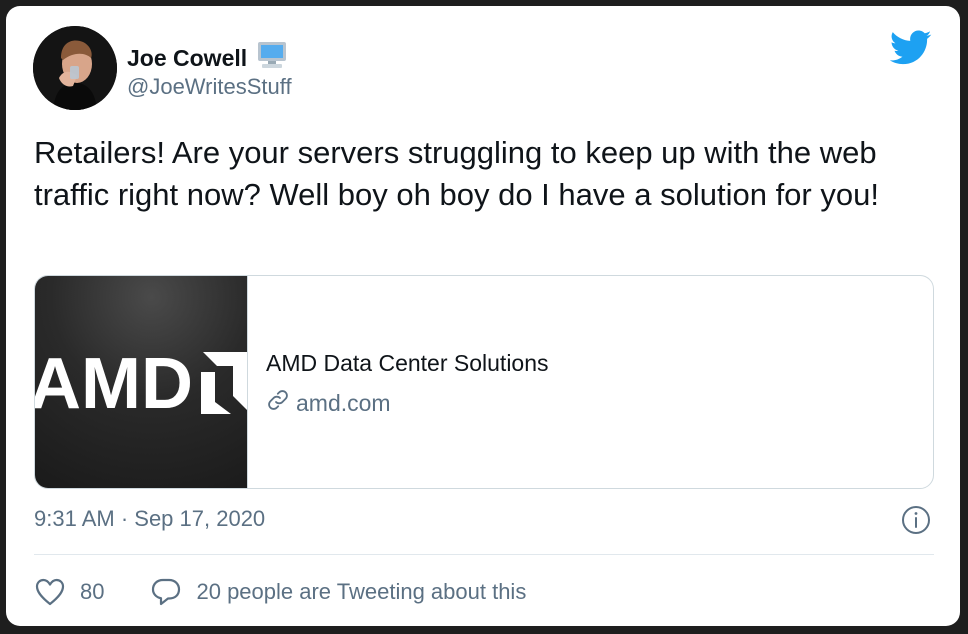 The height and width of the screenshot is (634, 968). I want to click on amd-logo: AMD, so click(141, 384).